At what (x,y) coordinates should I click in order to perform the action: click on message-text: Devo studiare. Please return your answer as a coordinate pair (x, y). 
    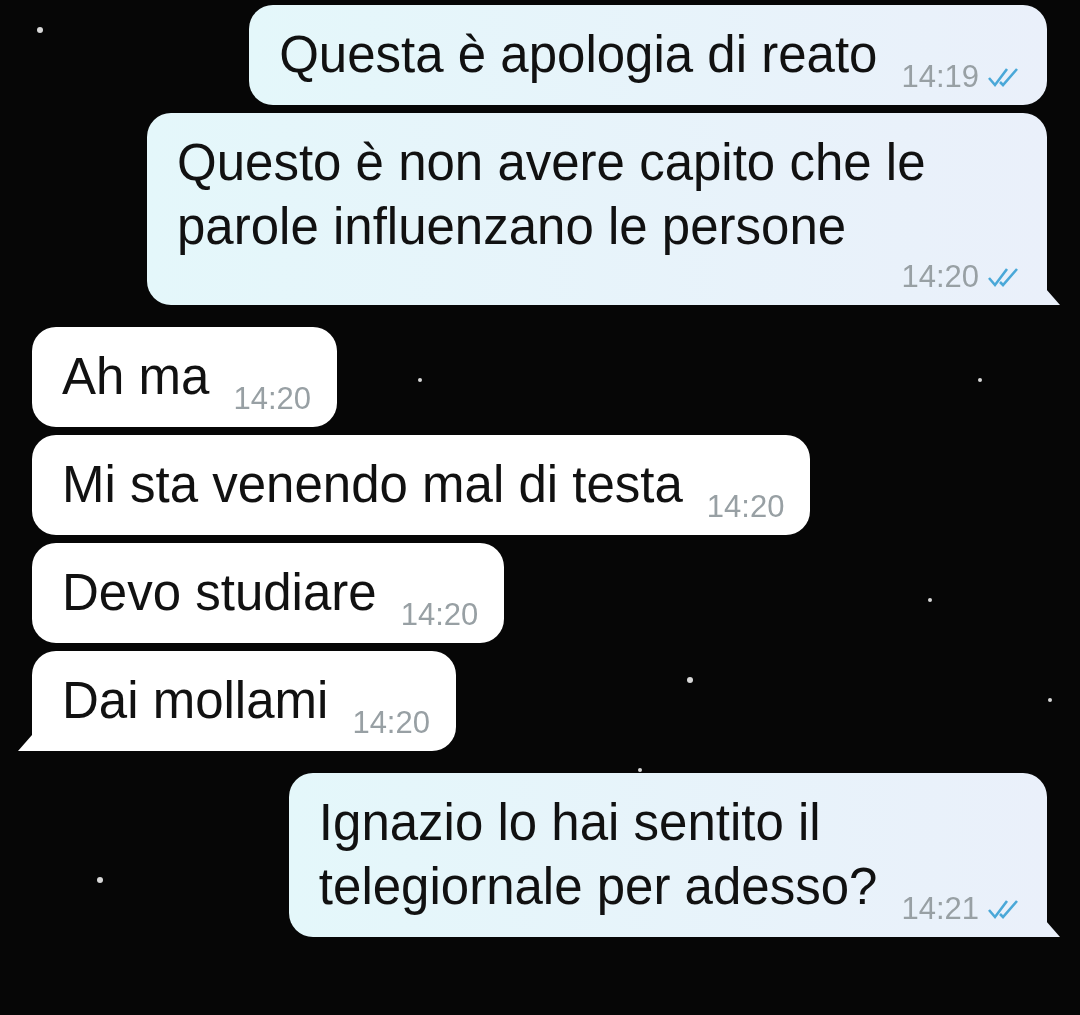
    Looking at the image, I should click on (219, 593).